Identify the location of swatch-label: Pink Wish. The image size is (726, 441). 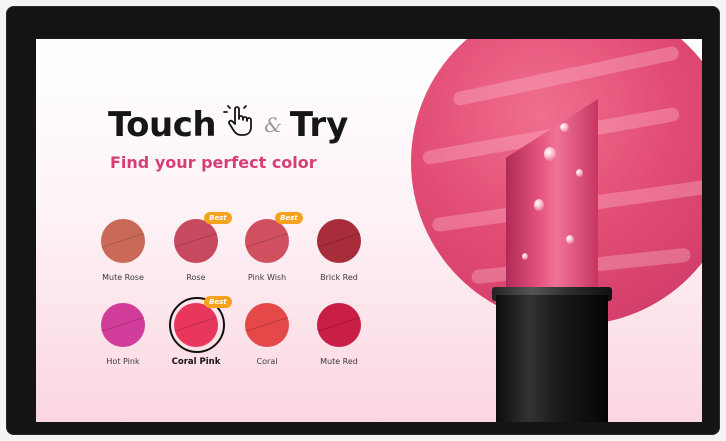
(267, 277).